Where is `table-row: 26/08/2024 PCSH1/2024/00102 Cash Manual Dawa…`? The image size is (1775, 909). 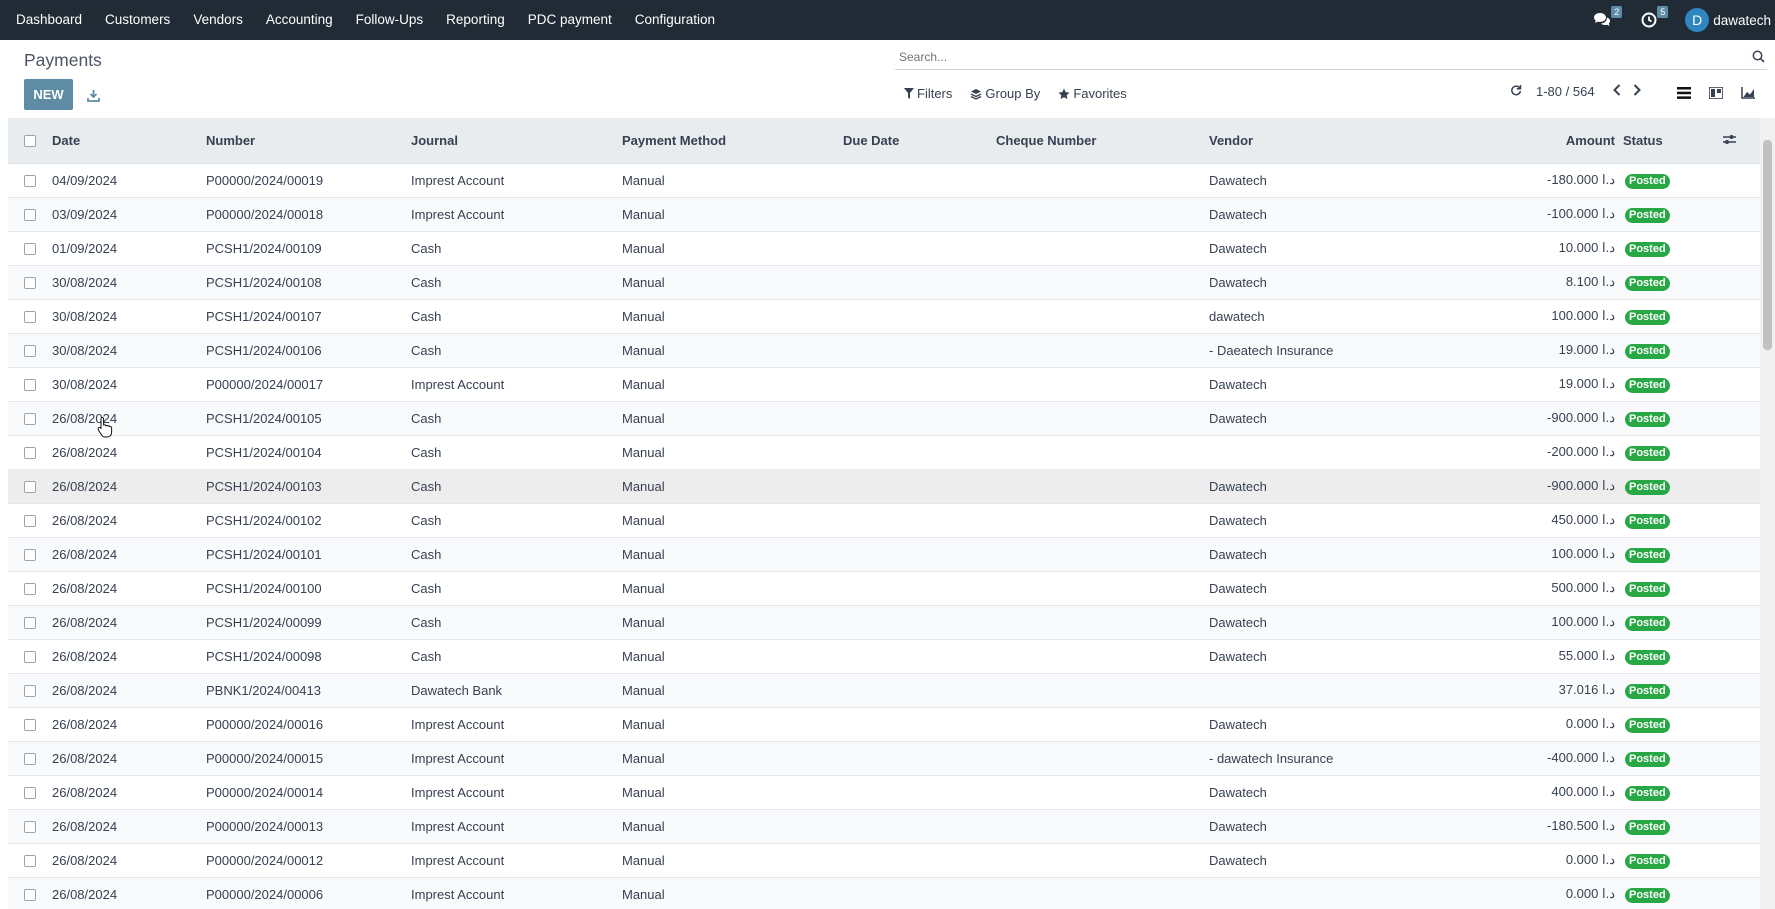
table-row: 26/08/2024 PCSH1/2024/00102 Cash Manual Dawa… is located at coordinates (884, 520).